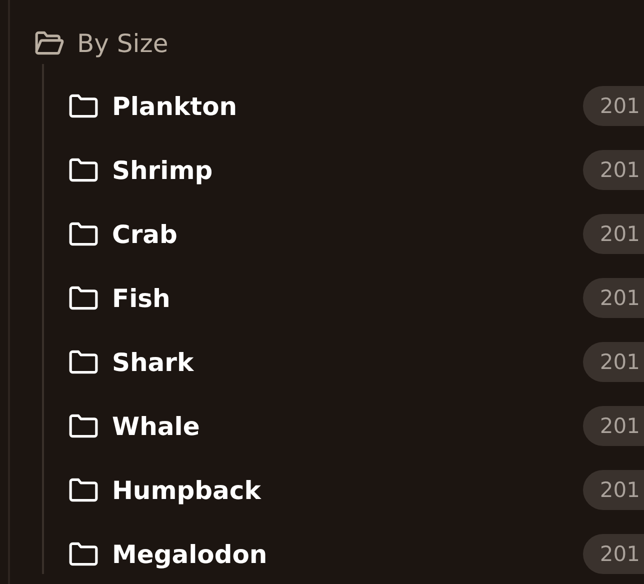 The width and height of the screenshot is (644, 584). I want to click on folder-label: Fish, so click(141, 298).